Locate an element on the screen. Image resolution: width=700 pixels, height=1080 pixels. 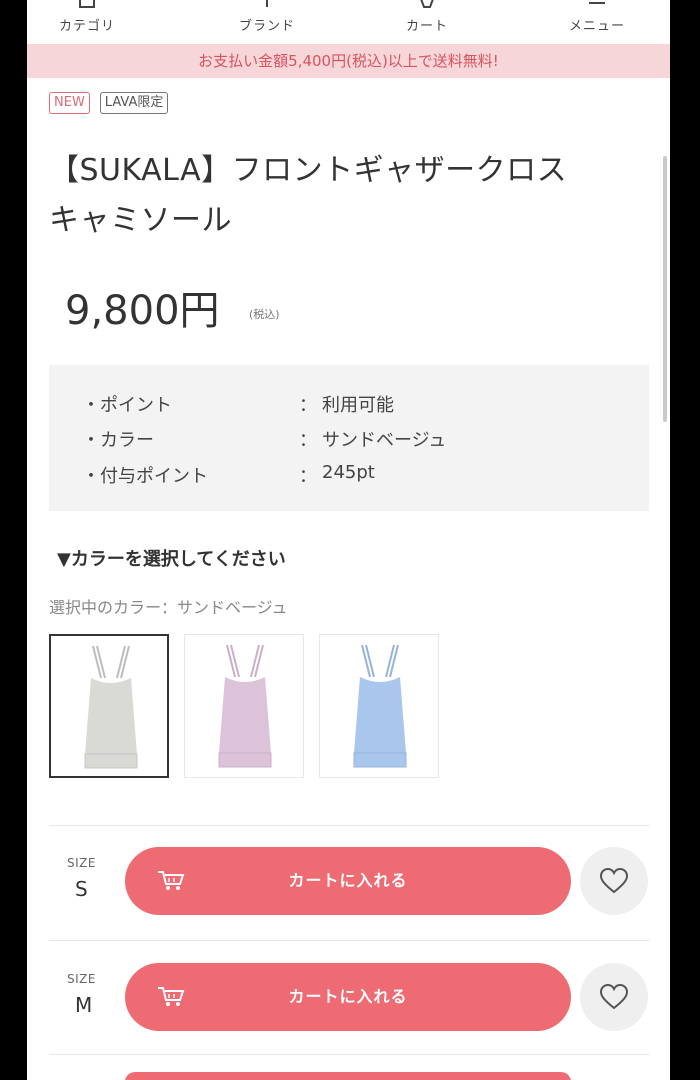
category-icon is located at coordinates (87, 4).